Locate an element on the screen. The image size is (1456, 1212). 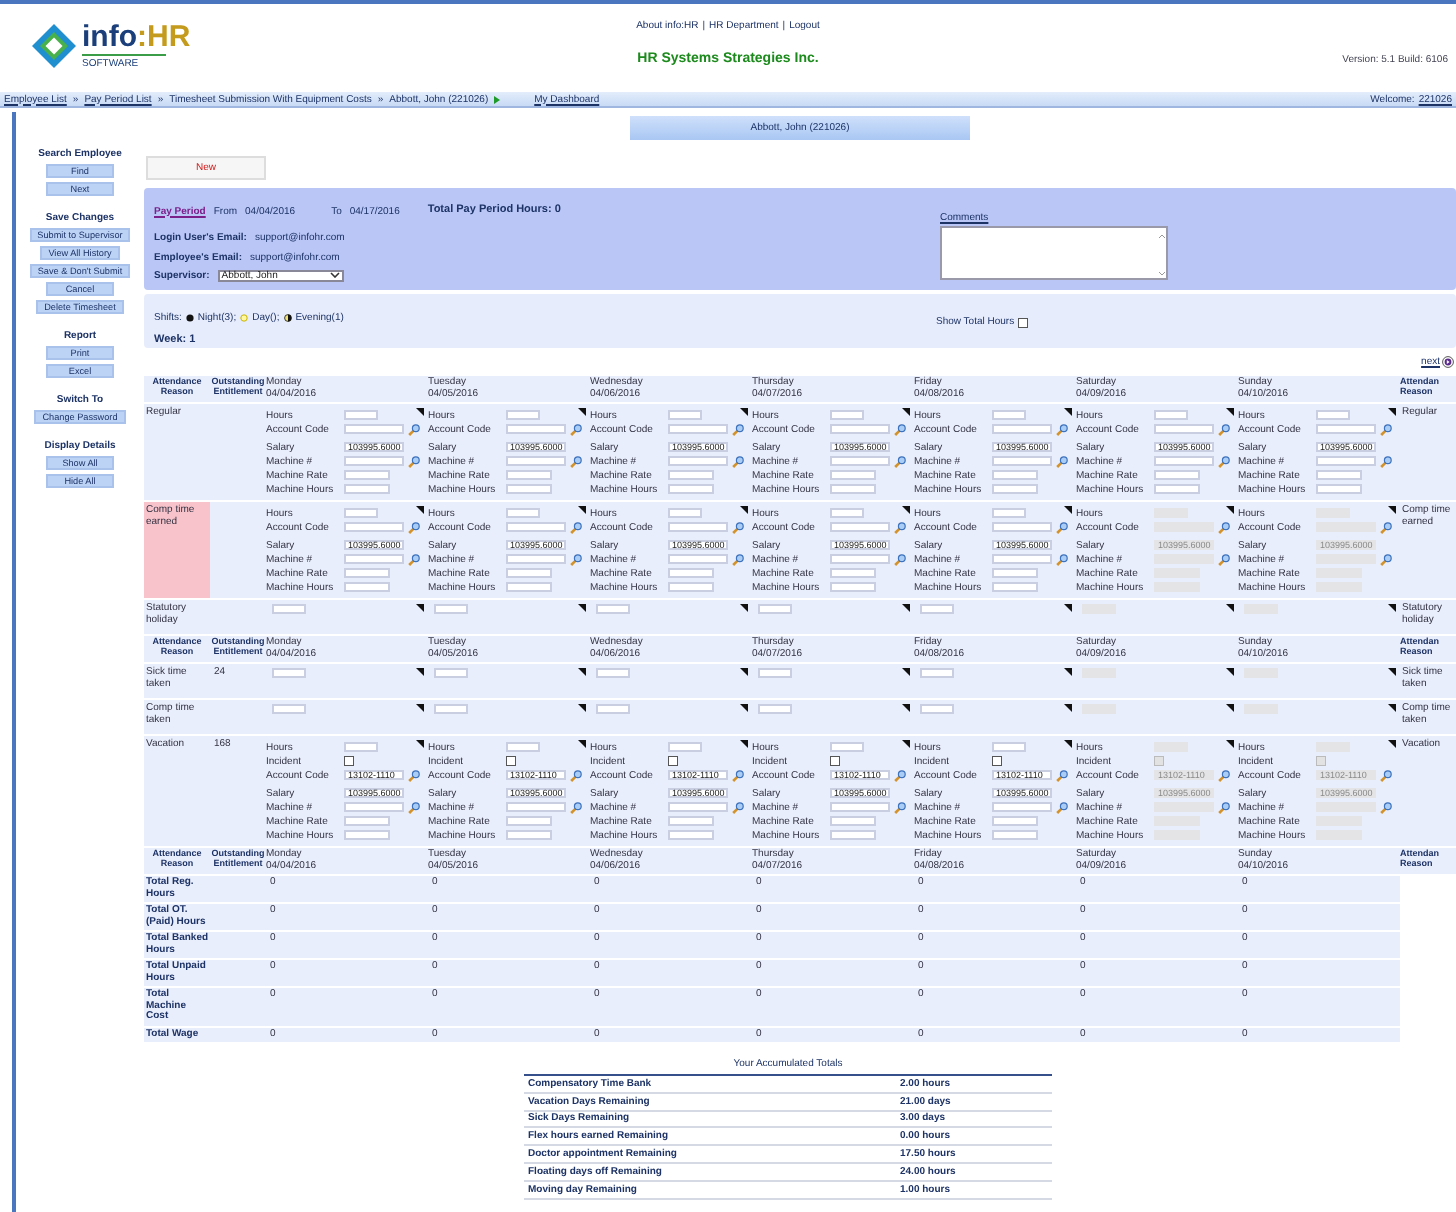
arrow-circle-icon is located at coordinates (1448, 362).